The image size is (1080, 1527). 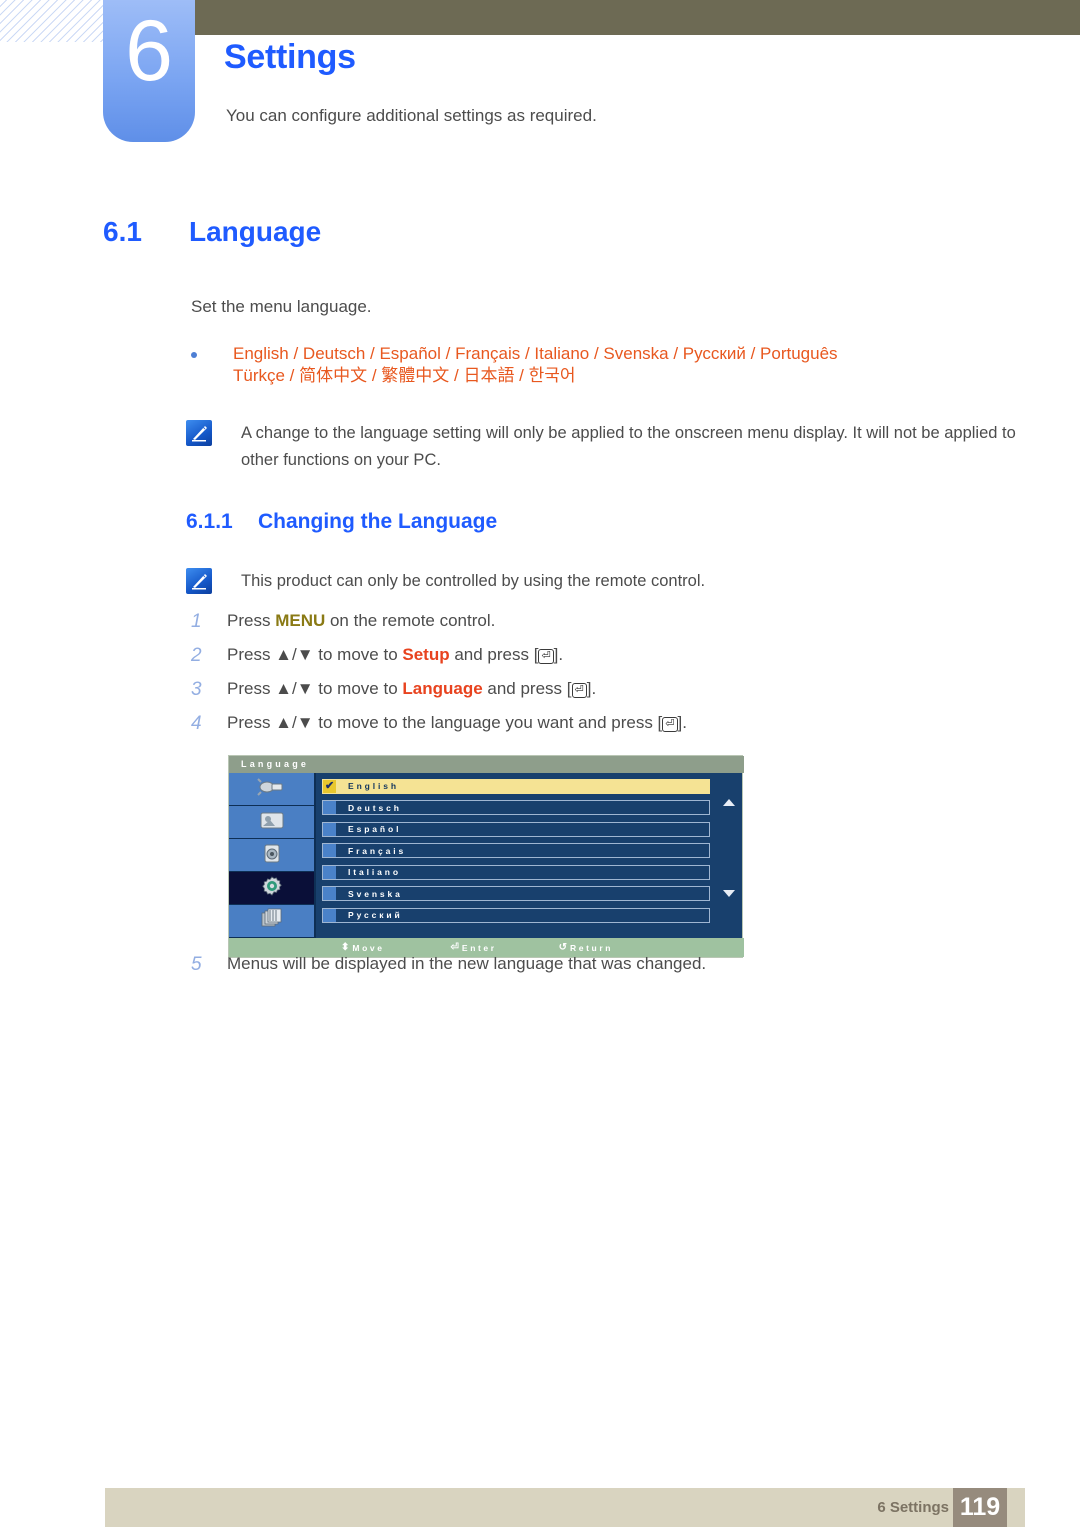 What do you see at coordinates (529, 851) in the screenshot?
I see `osd-option-row: Français` at bounding box center [529, 851].